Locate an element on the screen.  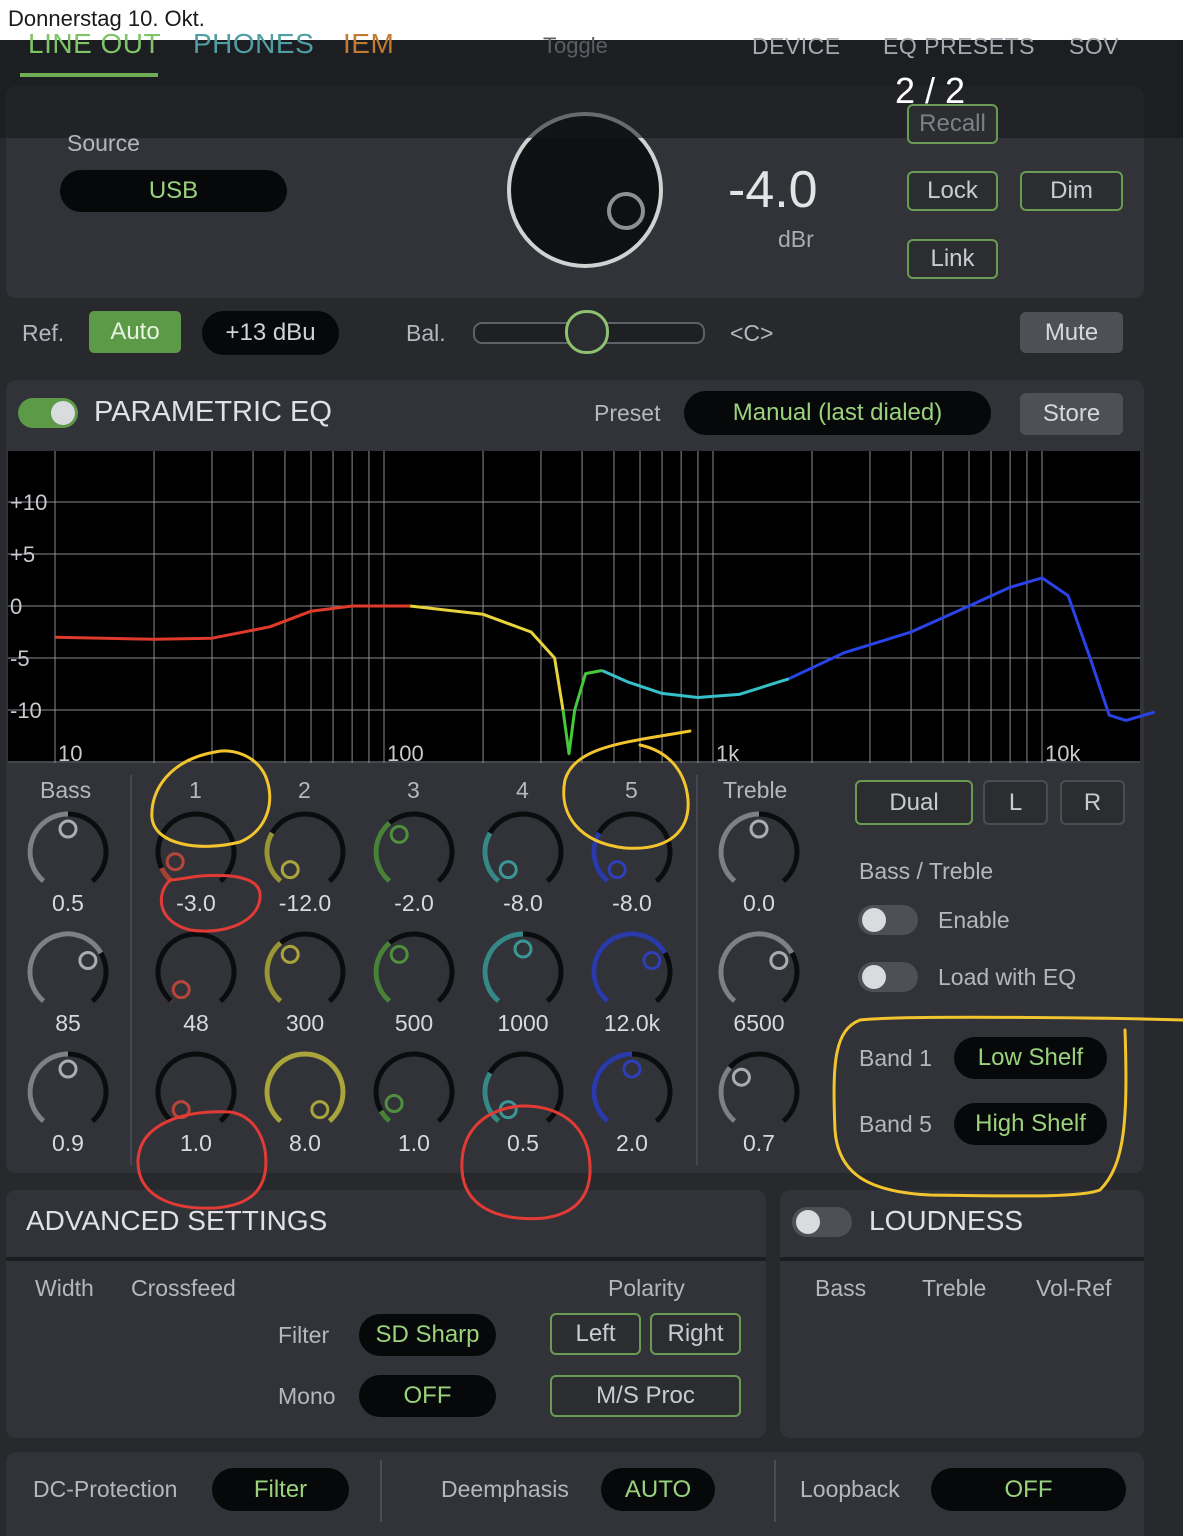
band-5-header: 5 is located at coordinates (631, 790).